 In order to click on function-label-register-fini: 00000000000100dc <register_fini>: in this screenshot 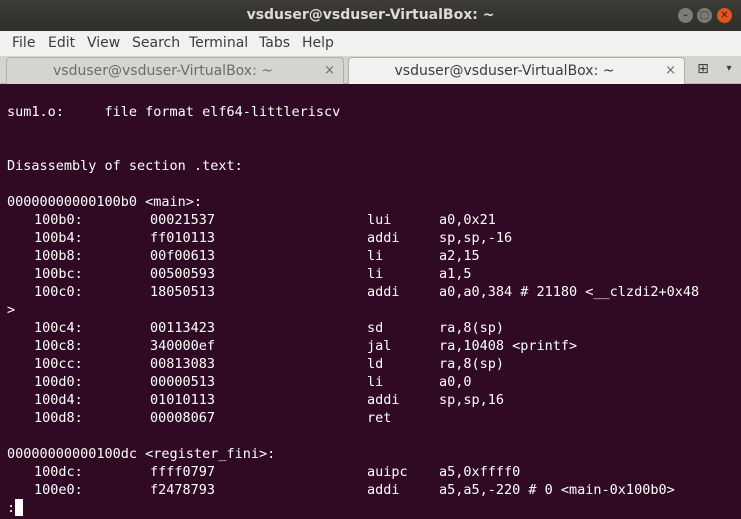, I will do `click(141, 454)`.